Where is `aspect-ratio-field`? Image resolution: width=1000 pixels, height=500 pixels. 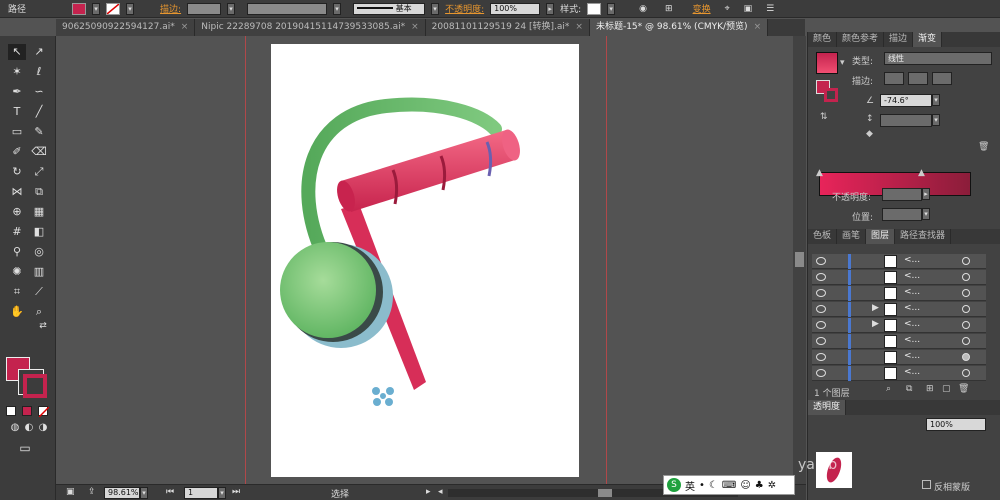
aspect-ratio-field is located at coordinates (906, 120).